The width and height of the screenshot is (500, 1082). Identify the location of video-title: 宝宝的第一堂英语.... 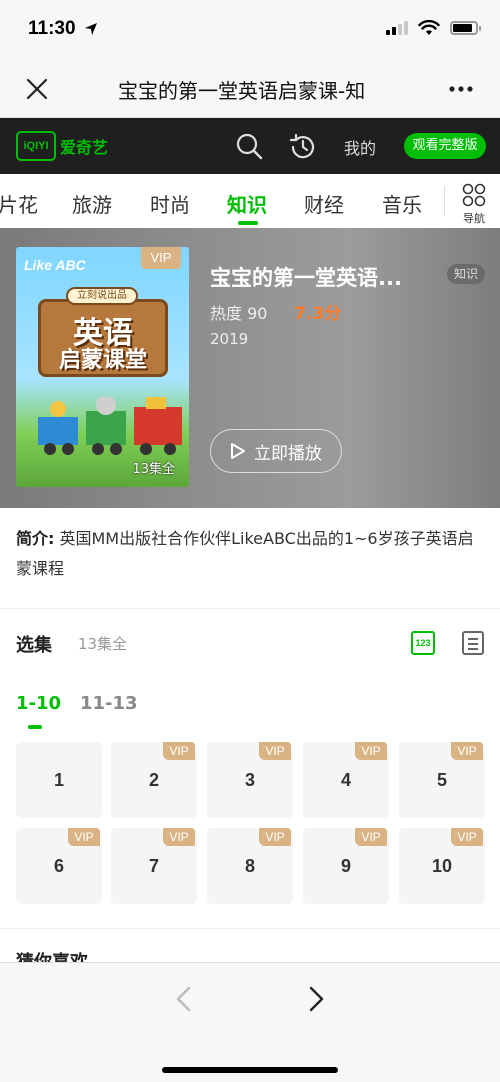
(306, 278).